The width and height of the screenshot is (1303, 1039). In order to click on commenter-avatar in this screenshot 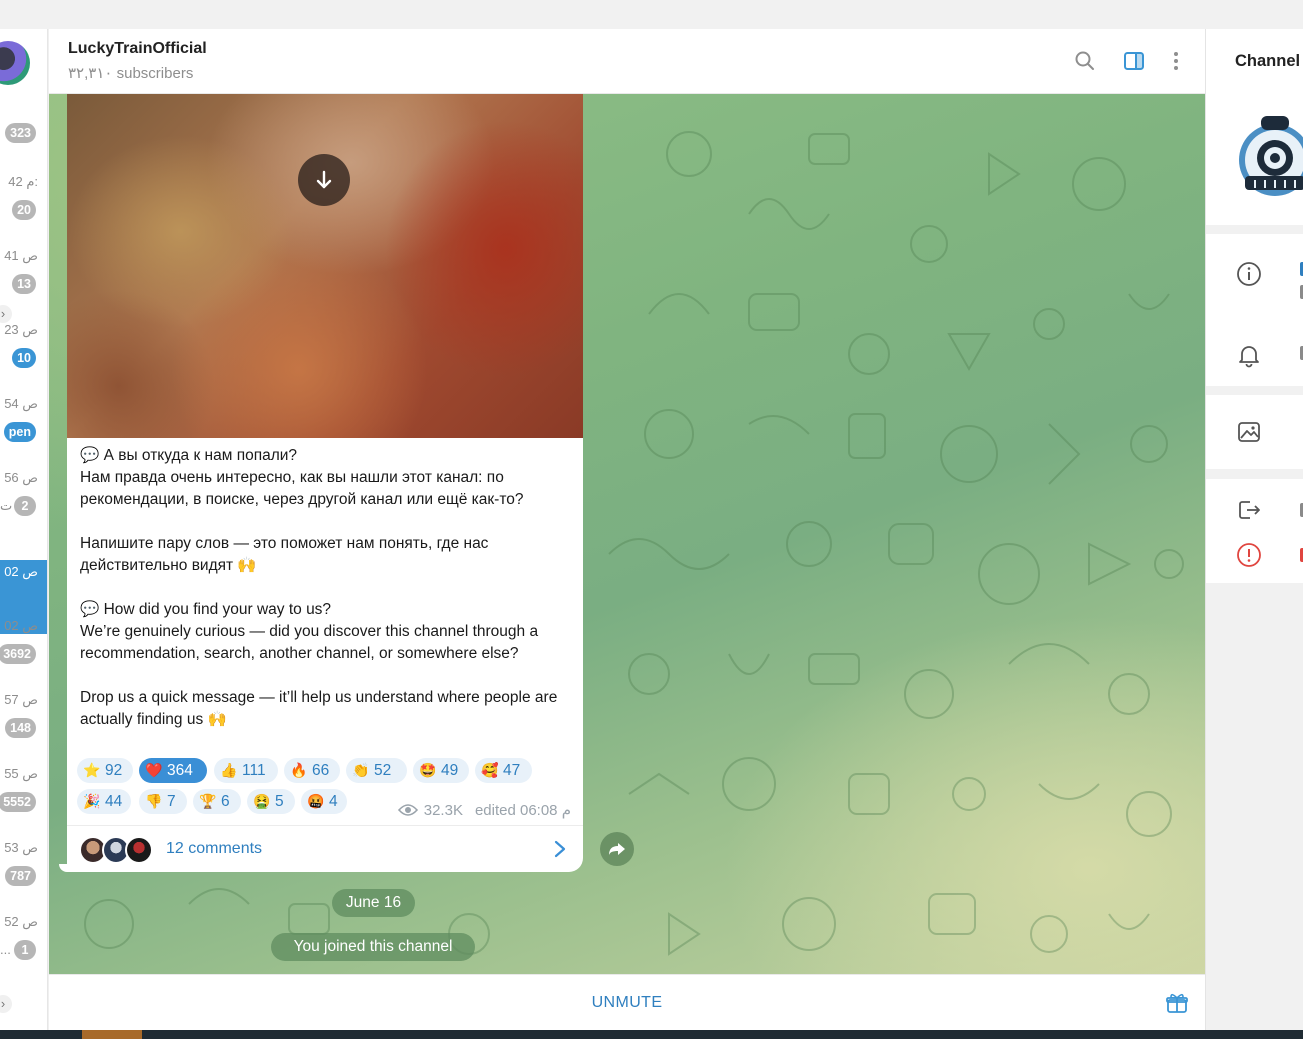, I will do `click(139, 850)`.